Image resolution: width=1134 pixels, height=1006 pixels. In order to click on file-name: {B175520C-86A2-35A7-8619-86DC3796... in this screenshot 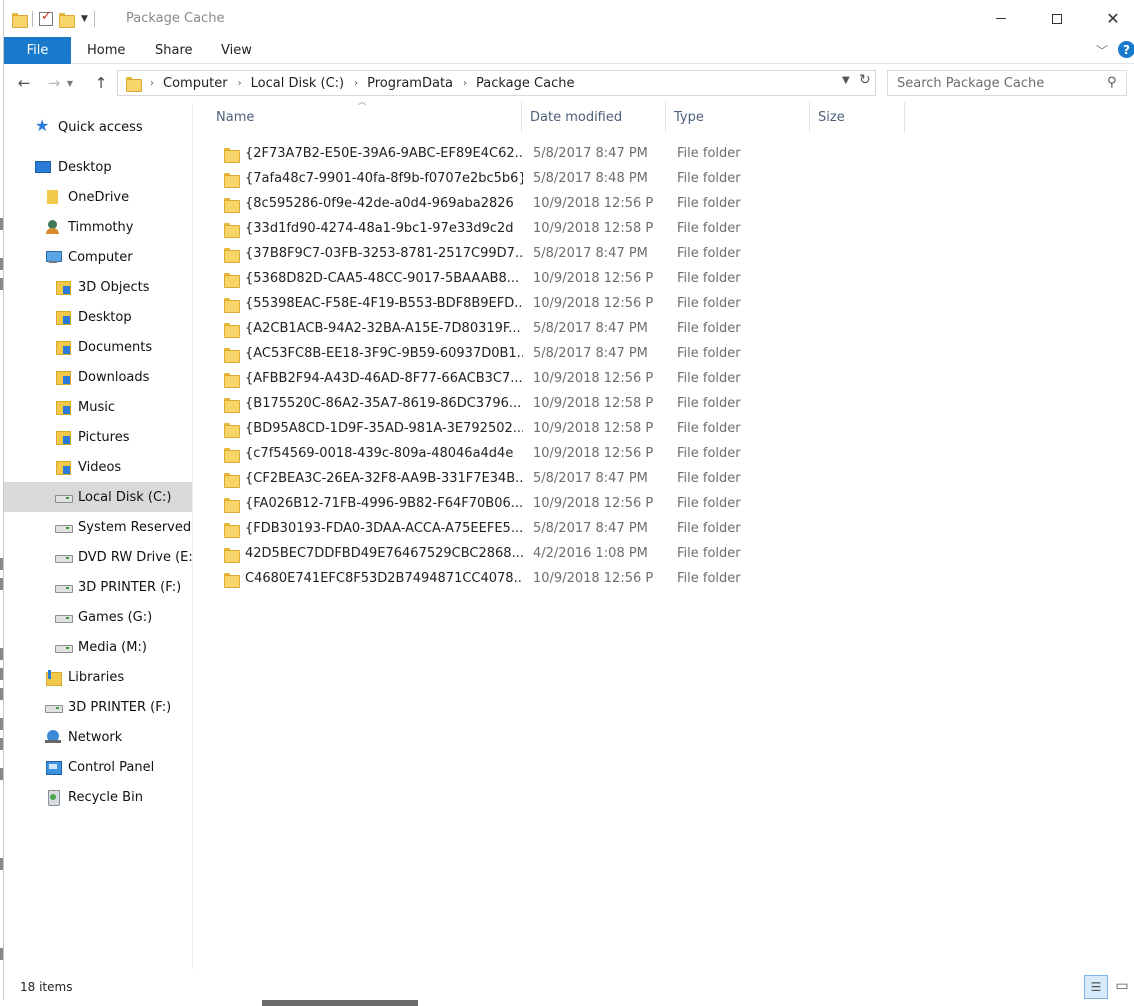, I will do `click(383, 403)`.